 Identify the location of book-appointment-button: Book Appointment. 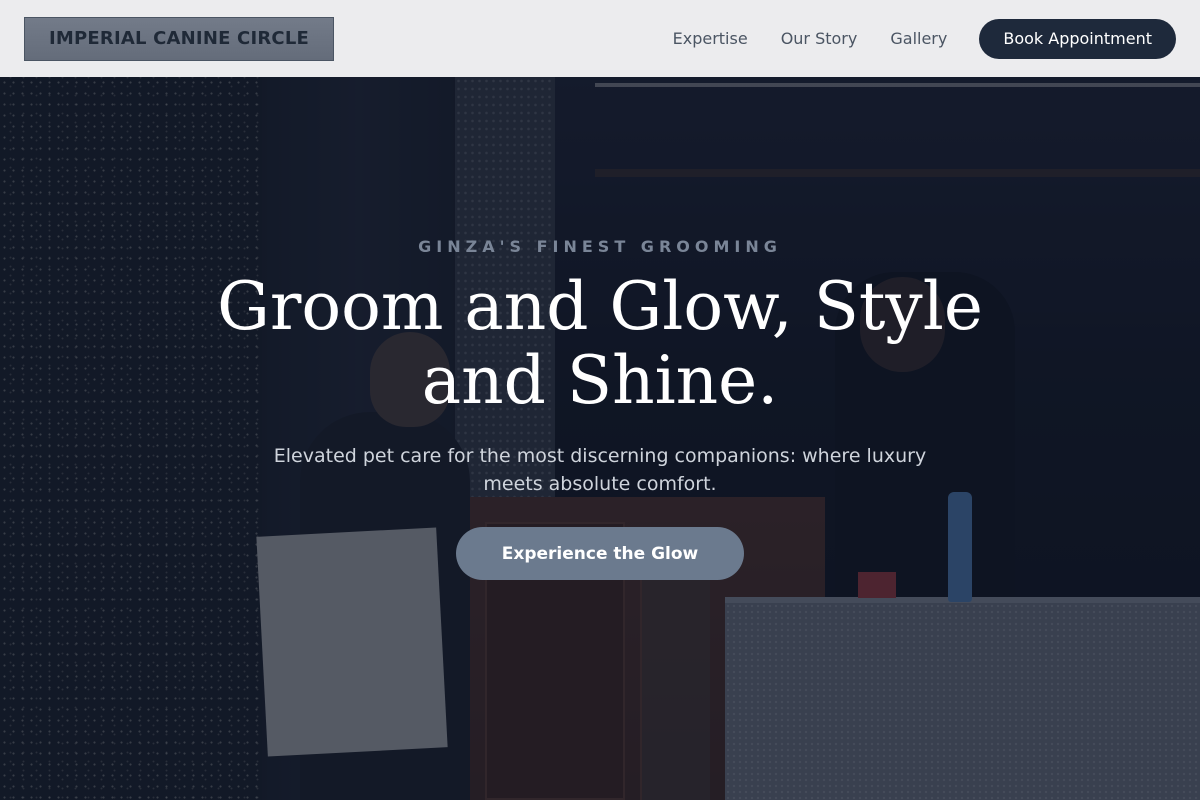
(1077, 38).